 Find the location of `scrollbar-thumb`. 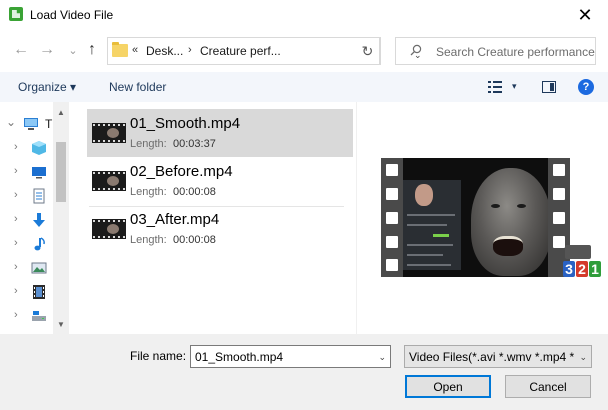

scrollbar-thumb is located at coordinates (61, 172).